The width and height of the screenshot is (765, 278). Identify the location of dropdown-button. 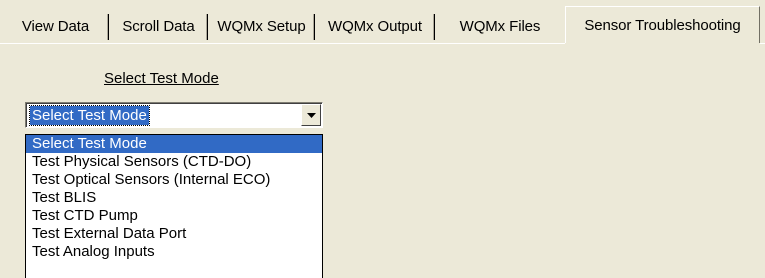
(311, 115).